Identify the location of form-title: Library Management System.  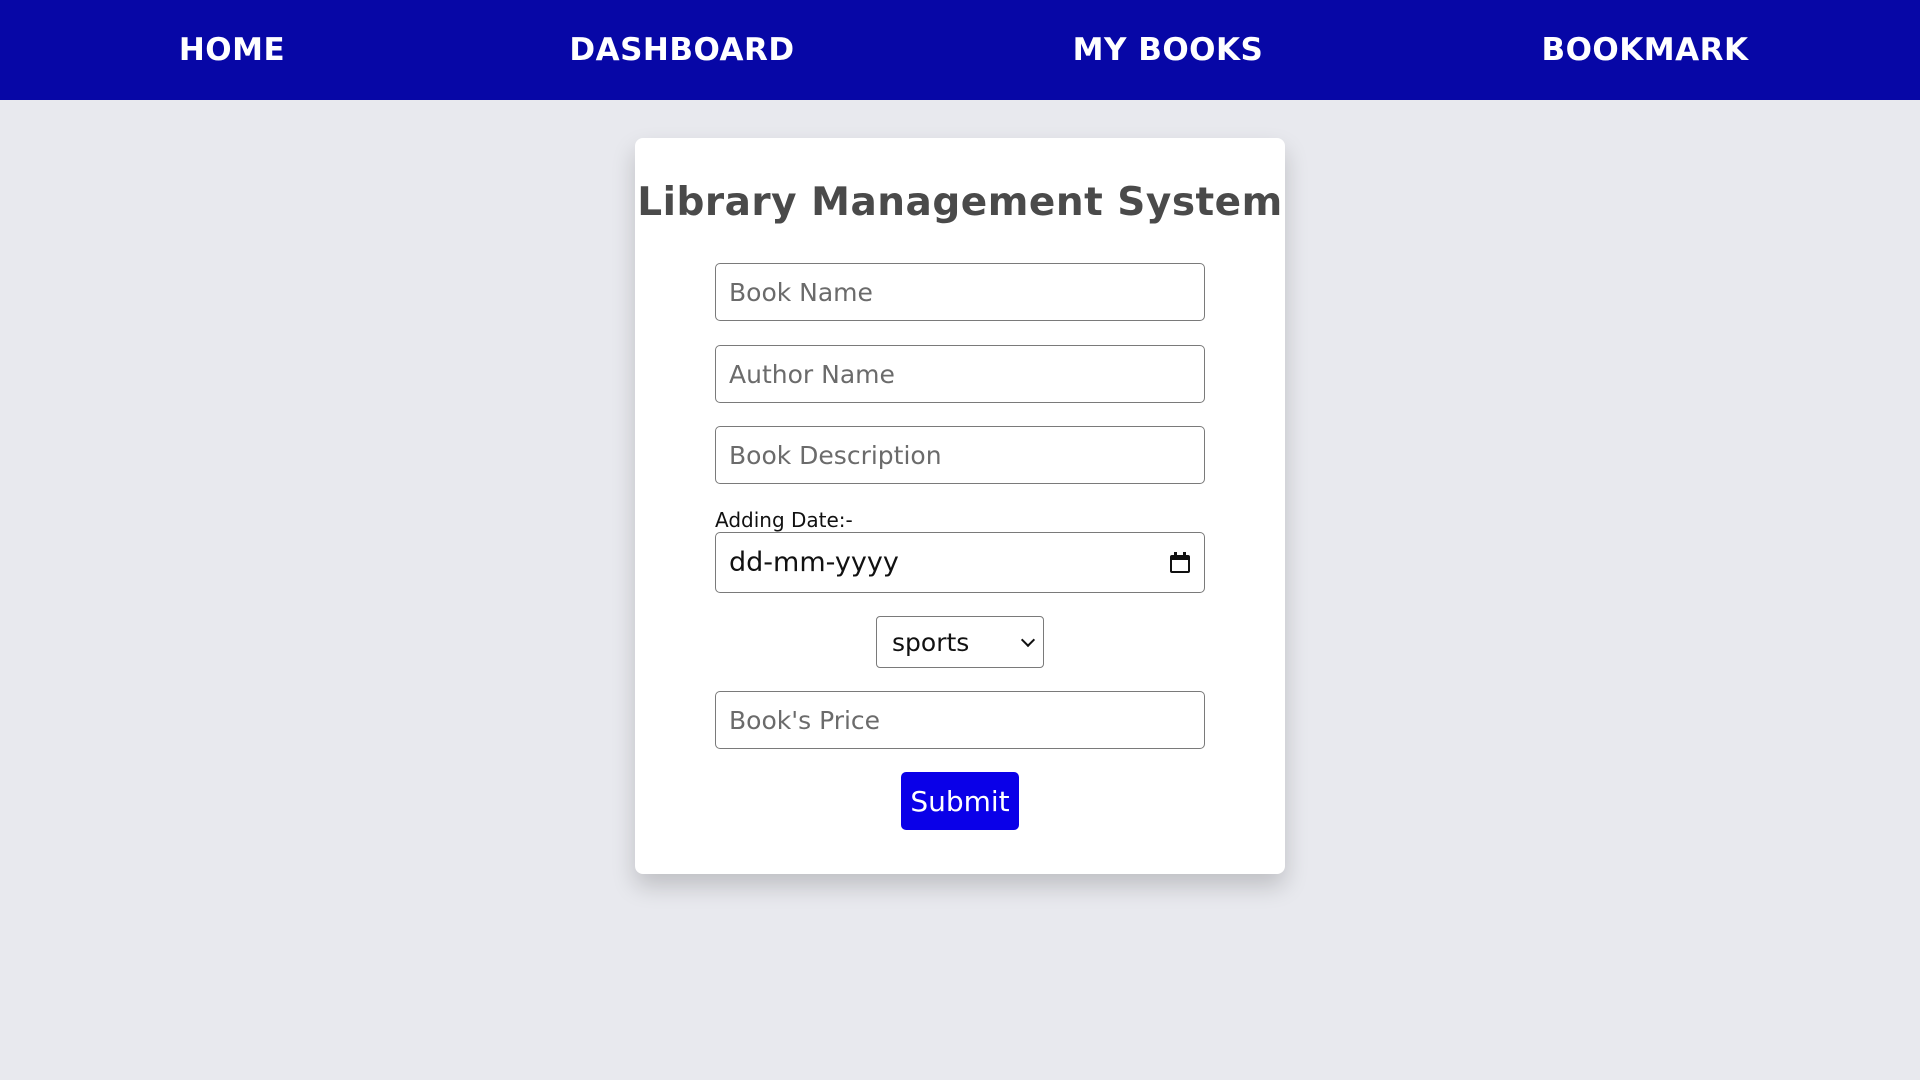
(960, 202).